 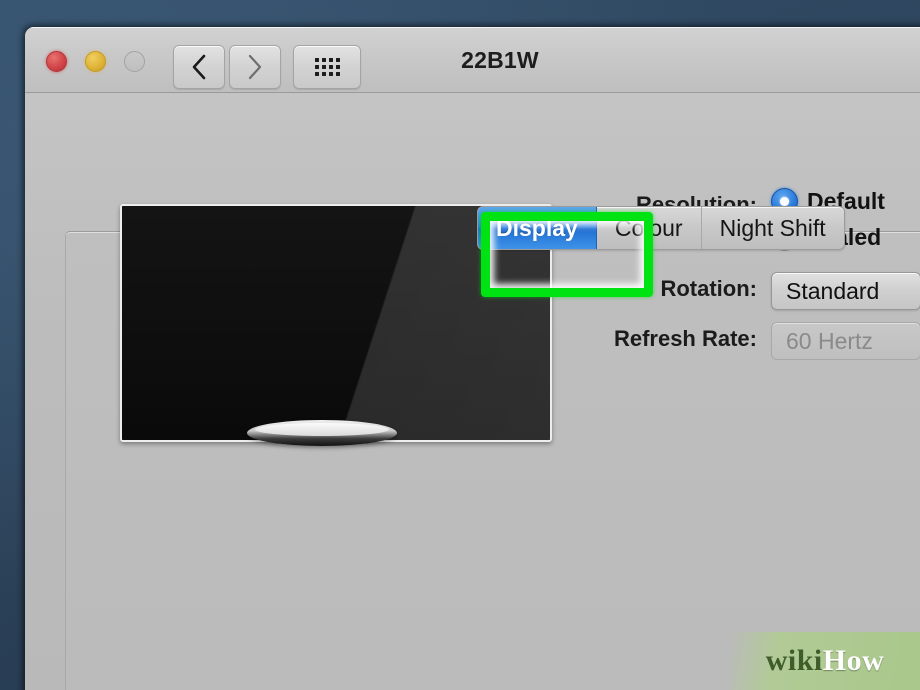 What do you see at coordinates (773, 228) in the screenshot?
I see `tab-night-shift: Night Shift` at bounding box center [773, 228].